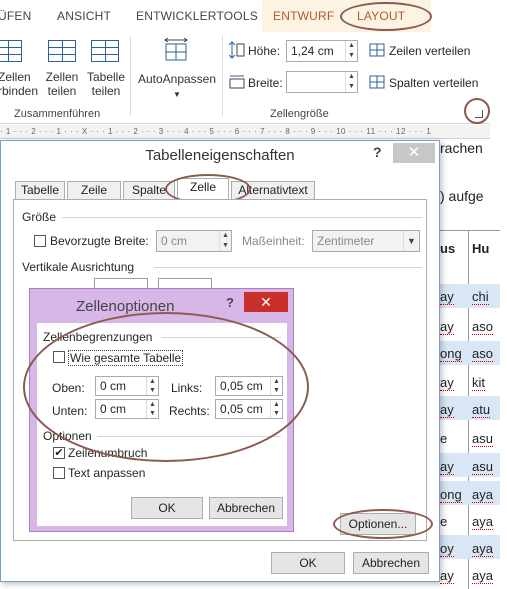 Image resolution: width=507 pixels, height=589 pixels. Describe the element at coordinates (351, 51) in the screenshot. I see `hoehe-spinner-icon: ▲ ▼` at that location.